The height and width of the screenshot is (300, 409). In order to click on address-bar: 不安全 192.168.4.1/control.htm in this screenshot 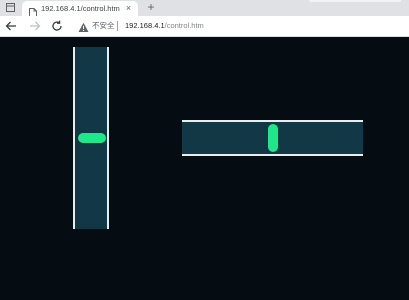, I will do `click(241, 26)`.